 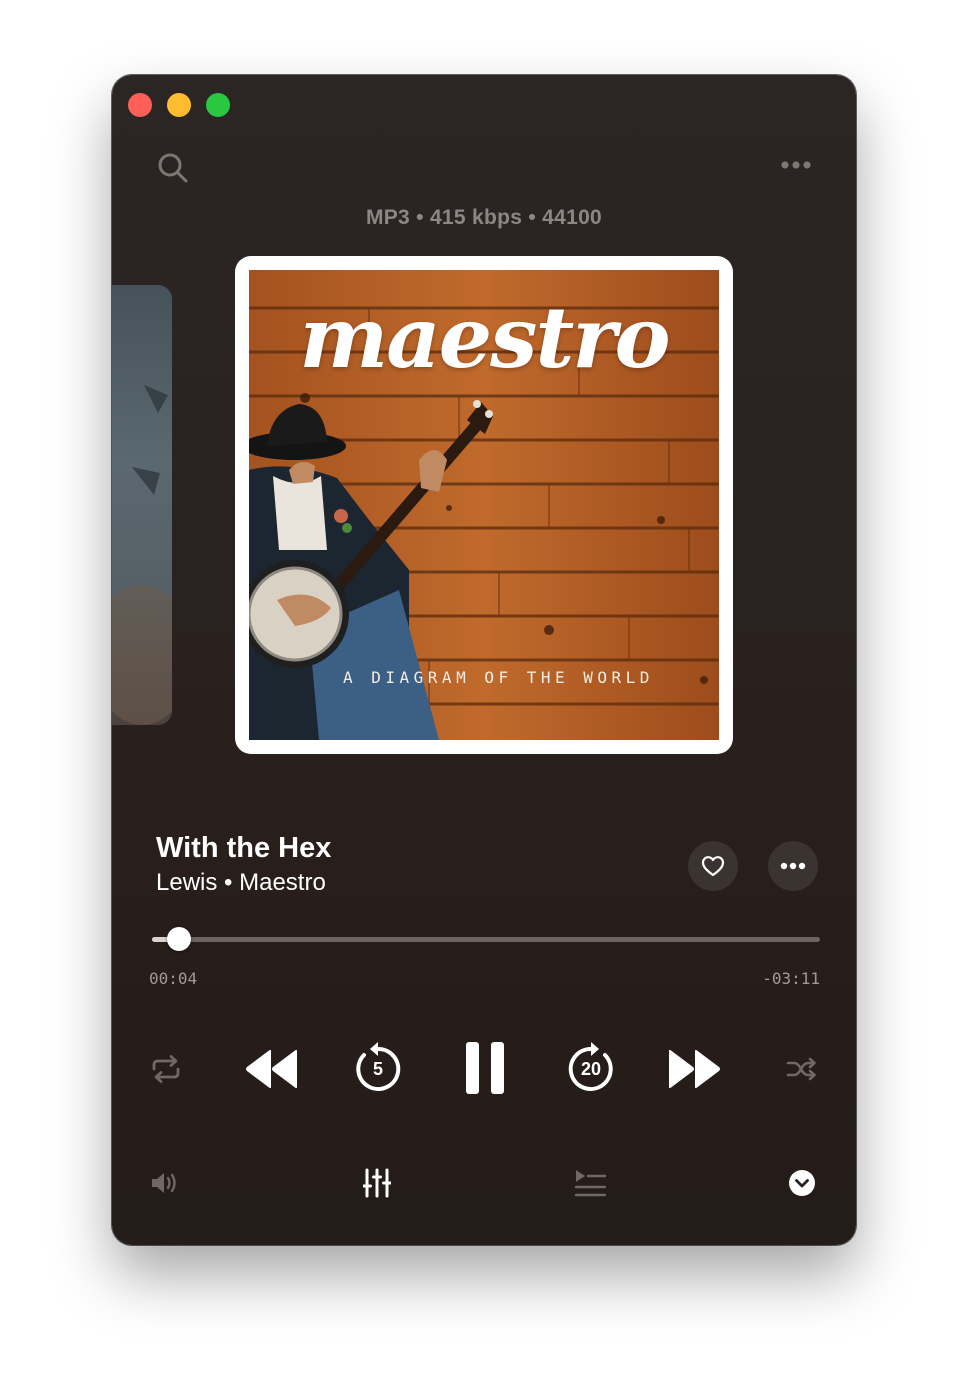 I want to click on elapsed-time: 00:04, so click(x=173, y=978).